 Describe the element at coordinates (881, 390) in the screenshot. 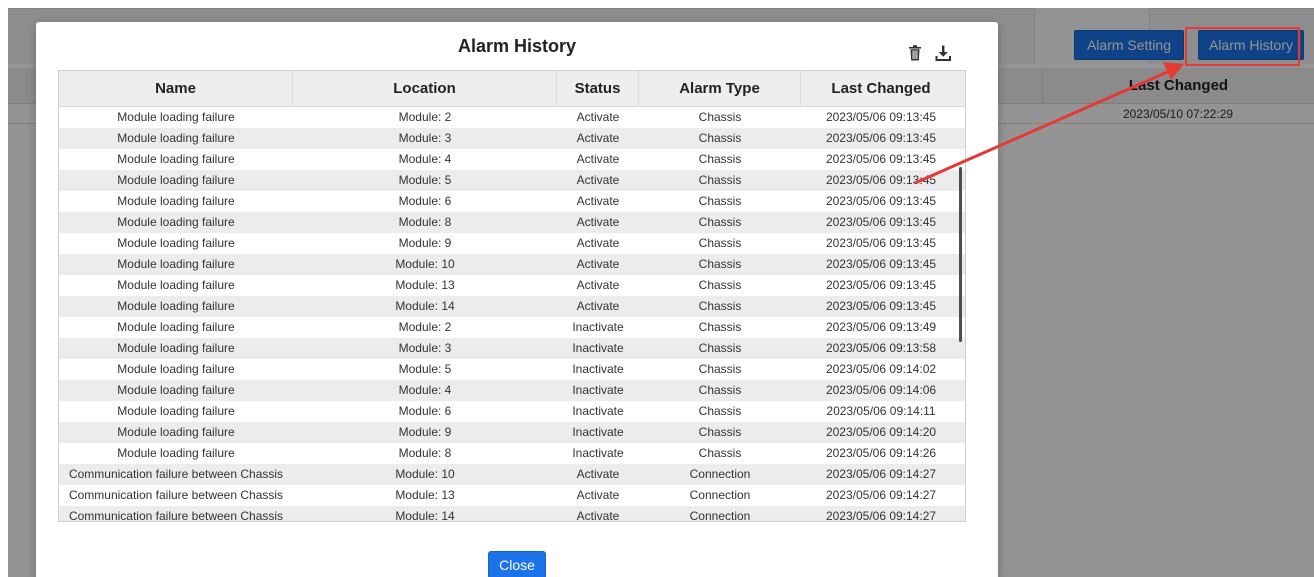

I see `cell-last-changed: 2023/05/06 09:14:06` at that location.